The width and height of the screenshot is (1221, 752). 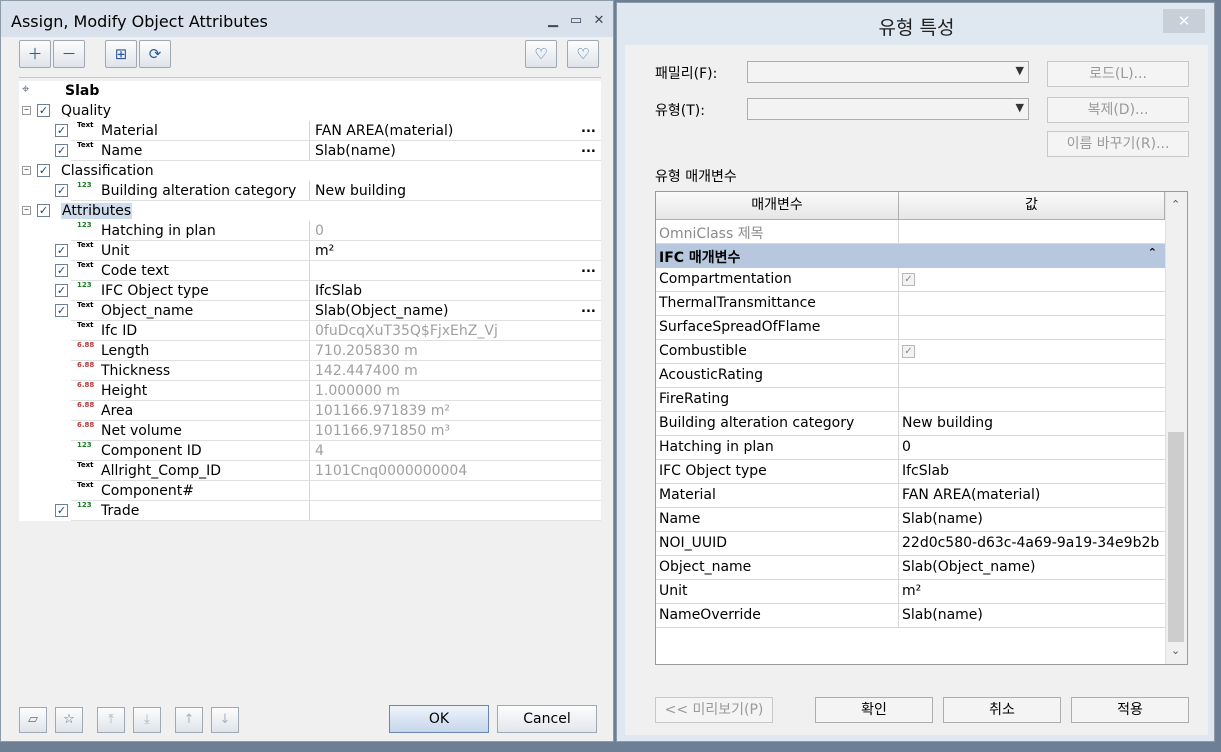 I want to click on favorite-add-button: ♡, so click(x=541, y=54).